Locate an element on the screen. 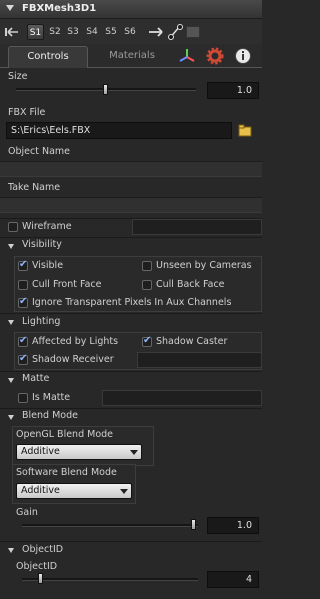 This screenshot has height=599, width=320. shadow-receiver-label: Shadow Receiver is located at coordinates (73, 359).